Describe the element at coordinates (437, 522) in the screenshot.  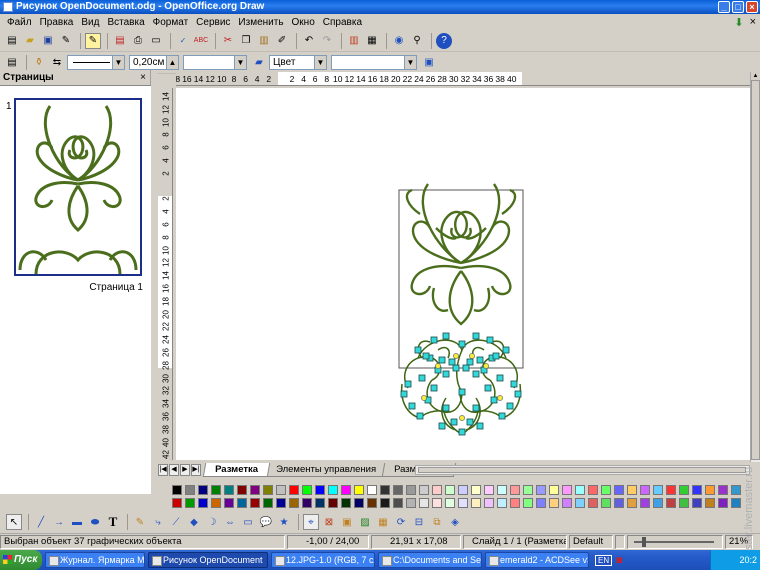
I see `arrange-icon: ⧉` at that location.